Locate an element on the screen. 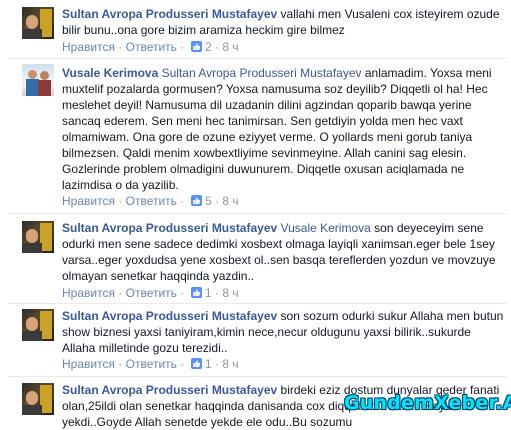 This screenshot has width=511, height=430. comment-mention: Vusale Kerimova is located at coordinates (326, 228).